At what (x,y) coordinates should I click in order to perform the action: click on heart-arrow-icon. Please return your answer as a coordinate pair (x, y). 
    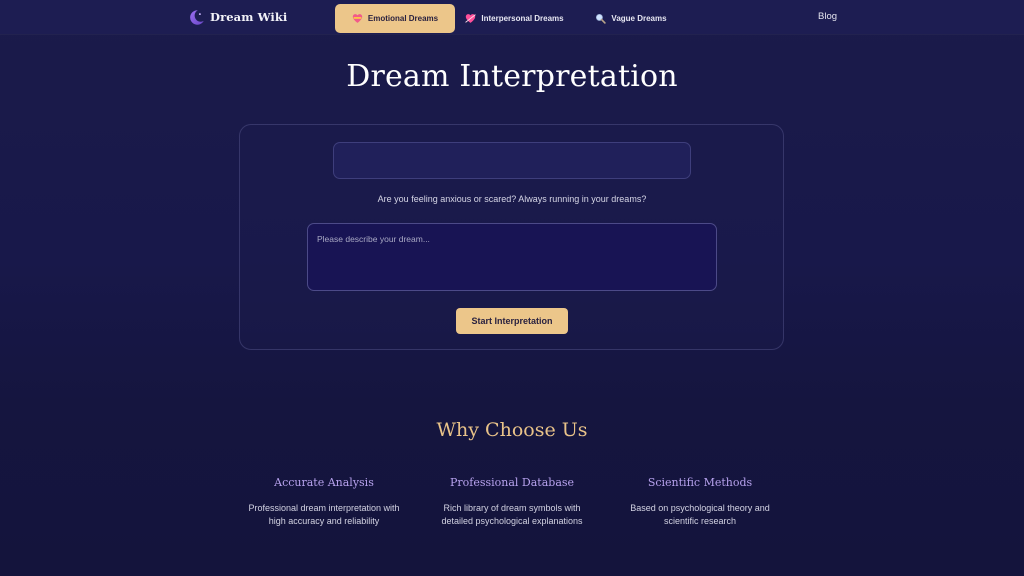
    Looking at the image, I should click on (471, 18).